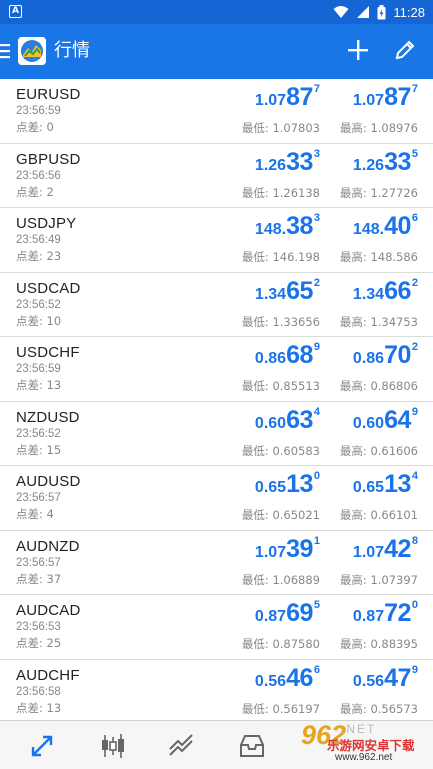 The image size is (433, 769). I want to click on low-value: 1.26138, so click(296, 192).